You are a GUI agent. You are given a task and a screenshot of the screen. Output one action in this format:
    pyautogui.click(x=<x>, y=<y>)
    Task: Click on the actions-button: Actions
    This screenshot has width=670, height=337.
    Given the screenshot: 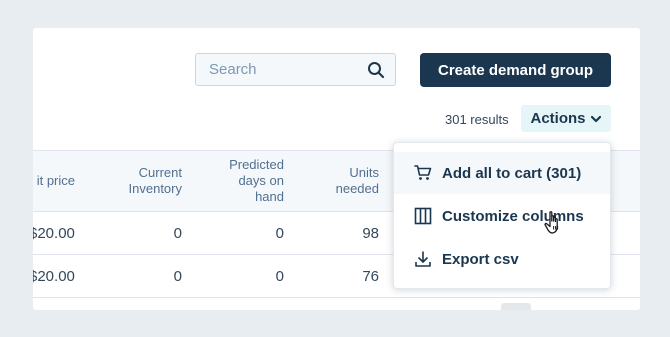 What is the action you would take?
    pyautogui.click(x=566, y=118)
    